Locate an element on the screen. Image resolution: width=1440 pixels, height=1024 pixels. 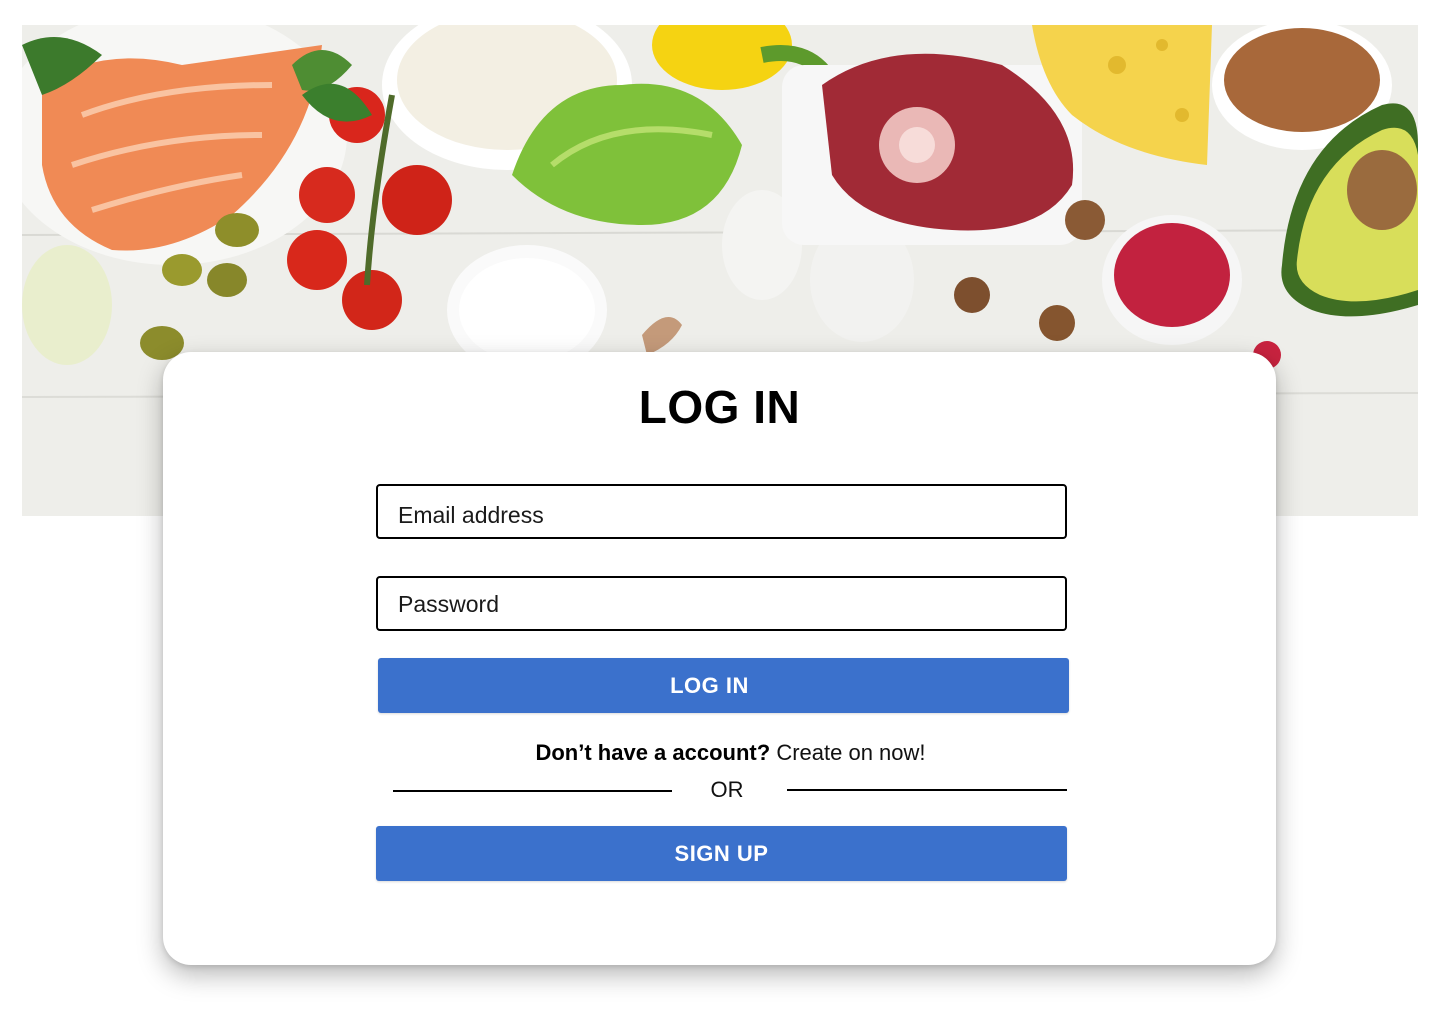
divider-line-left is located at coordinates (532, 791).